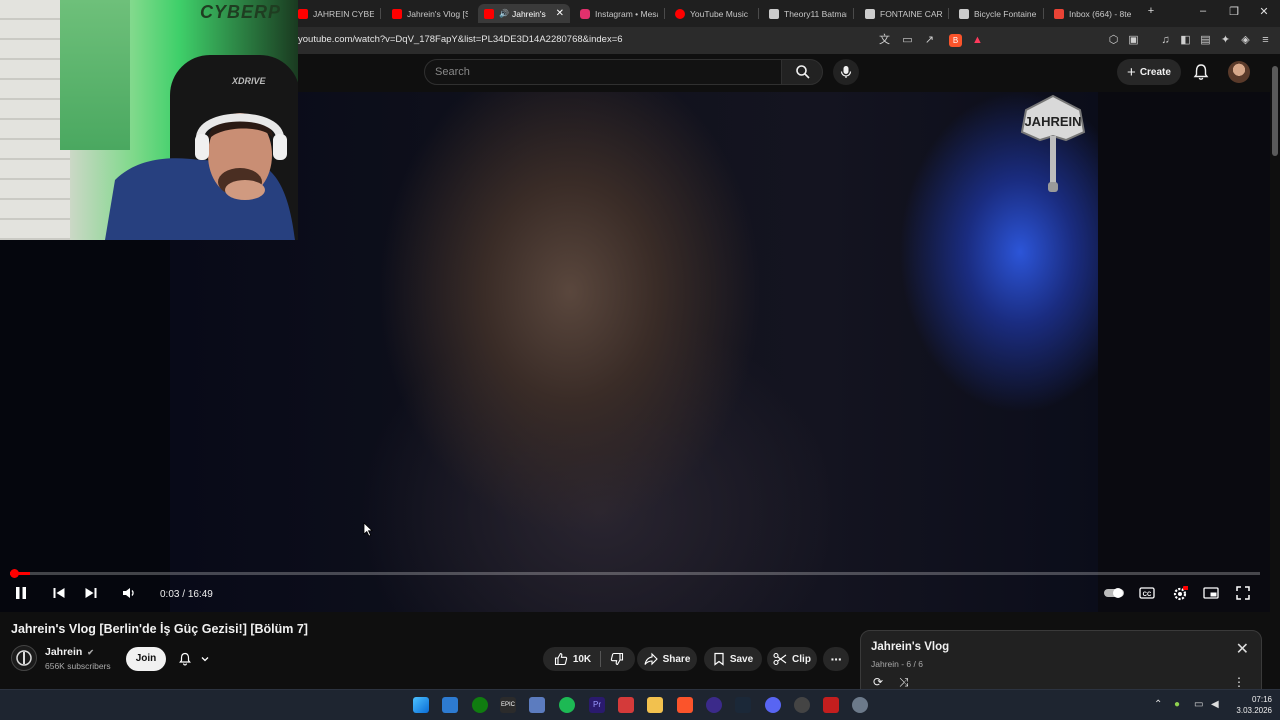 This screenshot has height=720, width=1280. Describe the element at coordinates (1242, 649) in the screenshot. I see `close-playlist-icon: ✕` at that location.